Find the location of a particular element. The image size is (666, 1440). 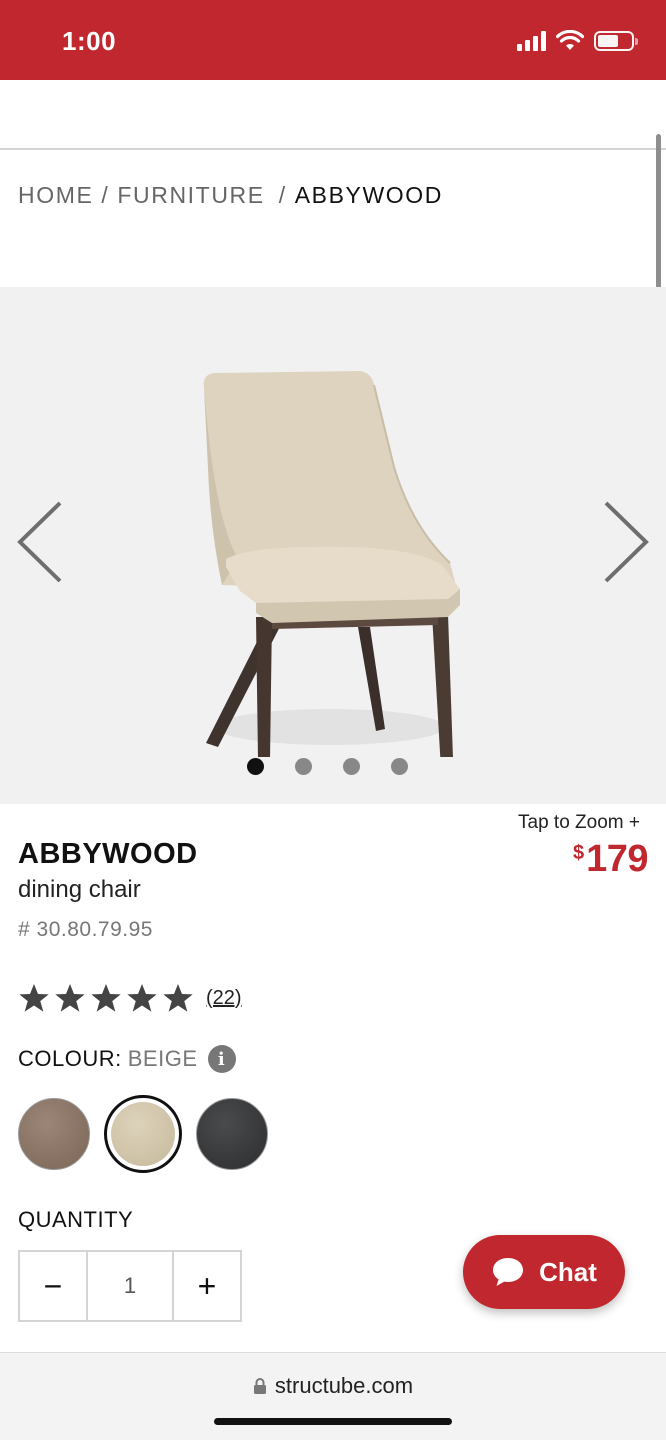

product-sku: # 30.80.79.95 is located at coordinates (85, 929).